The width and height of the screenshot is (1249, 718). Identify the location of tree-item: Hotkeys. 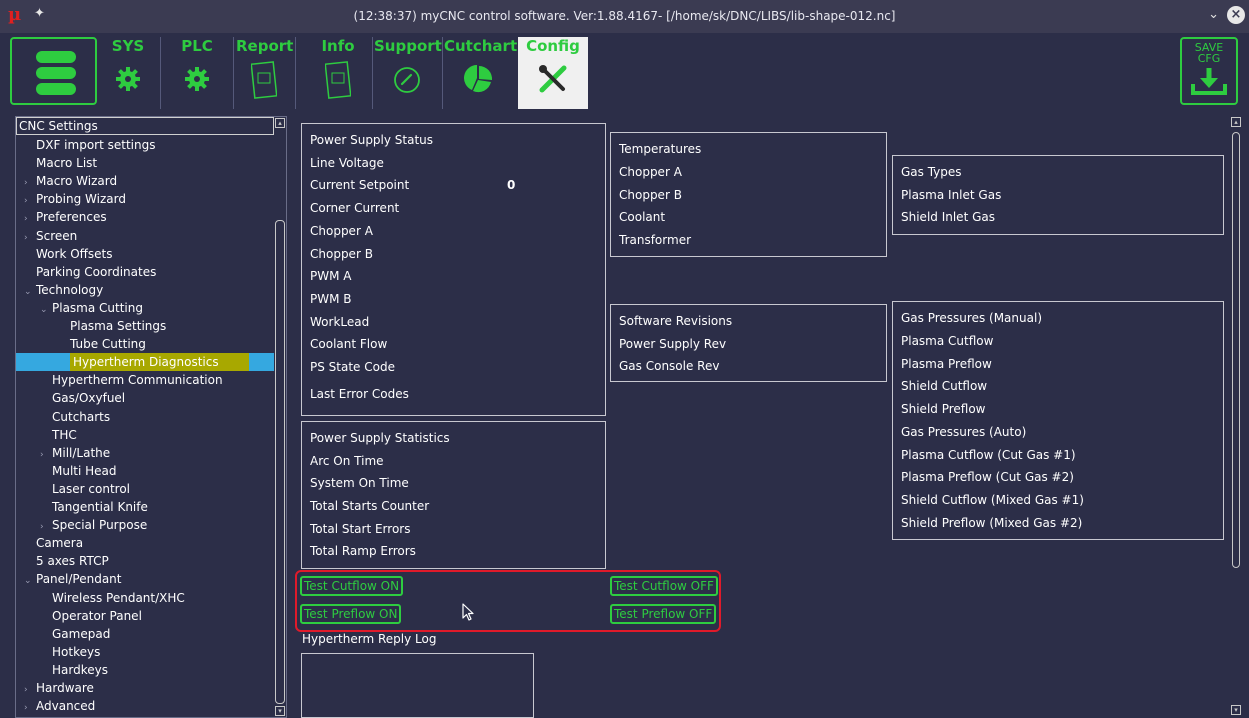
(70, 652).